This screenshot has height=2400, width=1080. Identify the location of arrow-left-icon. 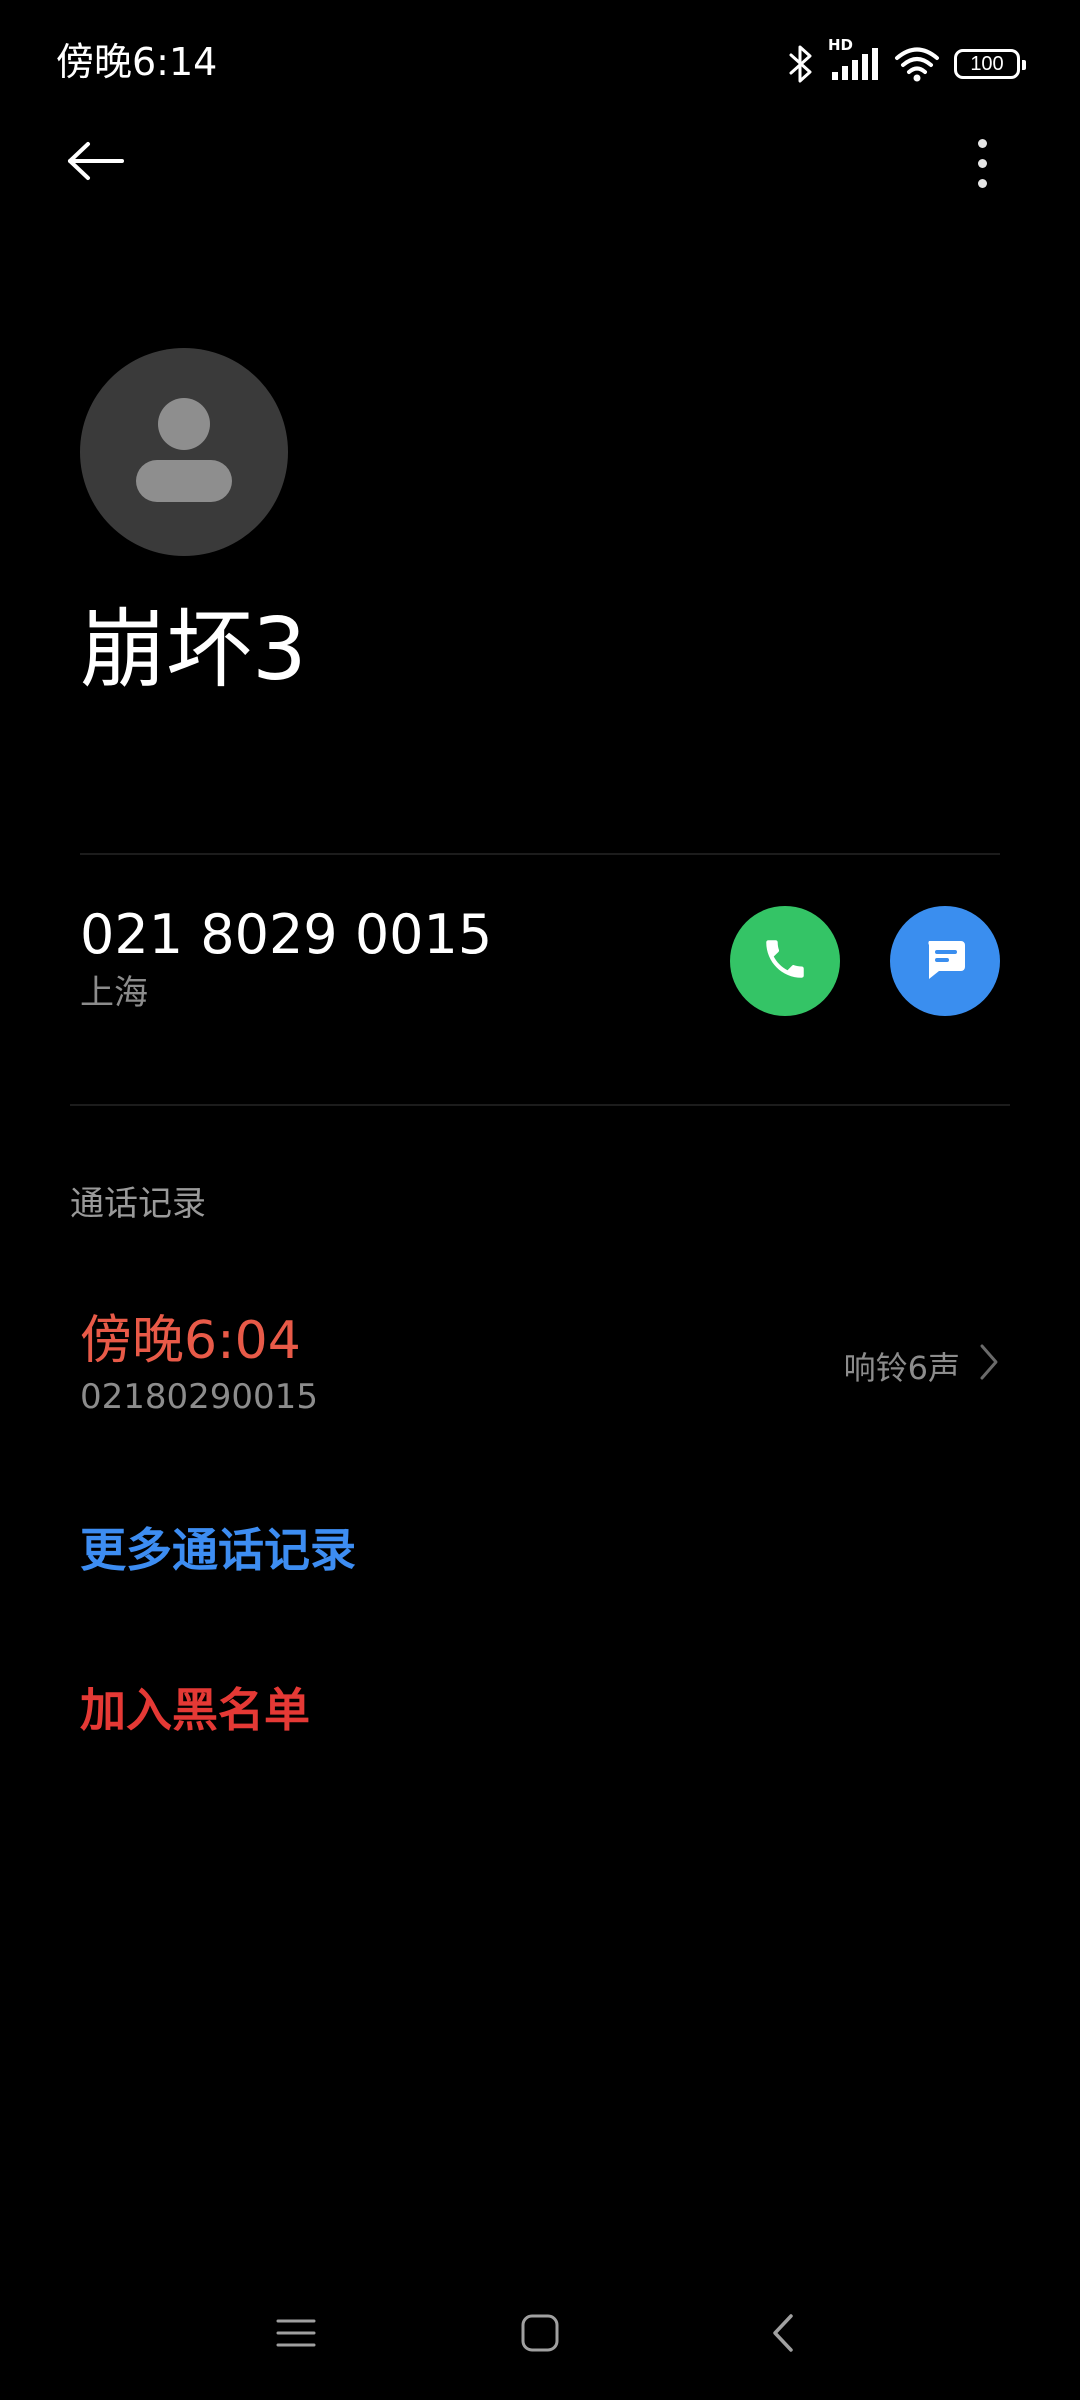
(96, 163).